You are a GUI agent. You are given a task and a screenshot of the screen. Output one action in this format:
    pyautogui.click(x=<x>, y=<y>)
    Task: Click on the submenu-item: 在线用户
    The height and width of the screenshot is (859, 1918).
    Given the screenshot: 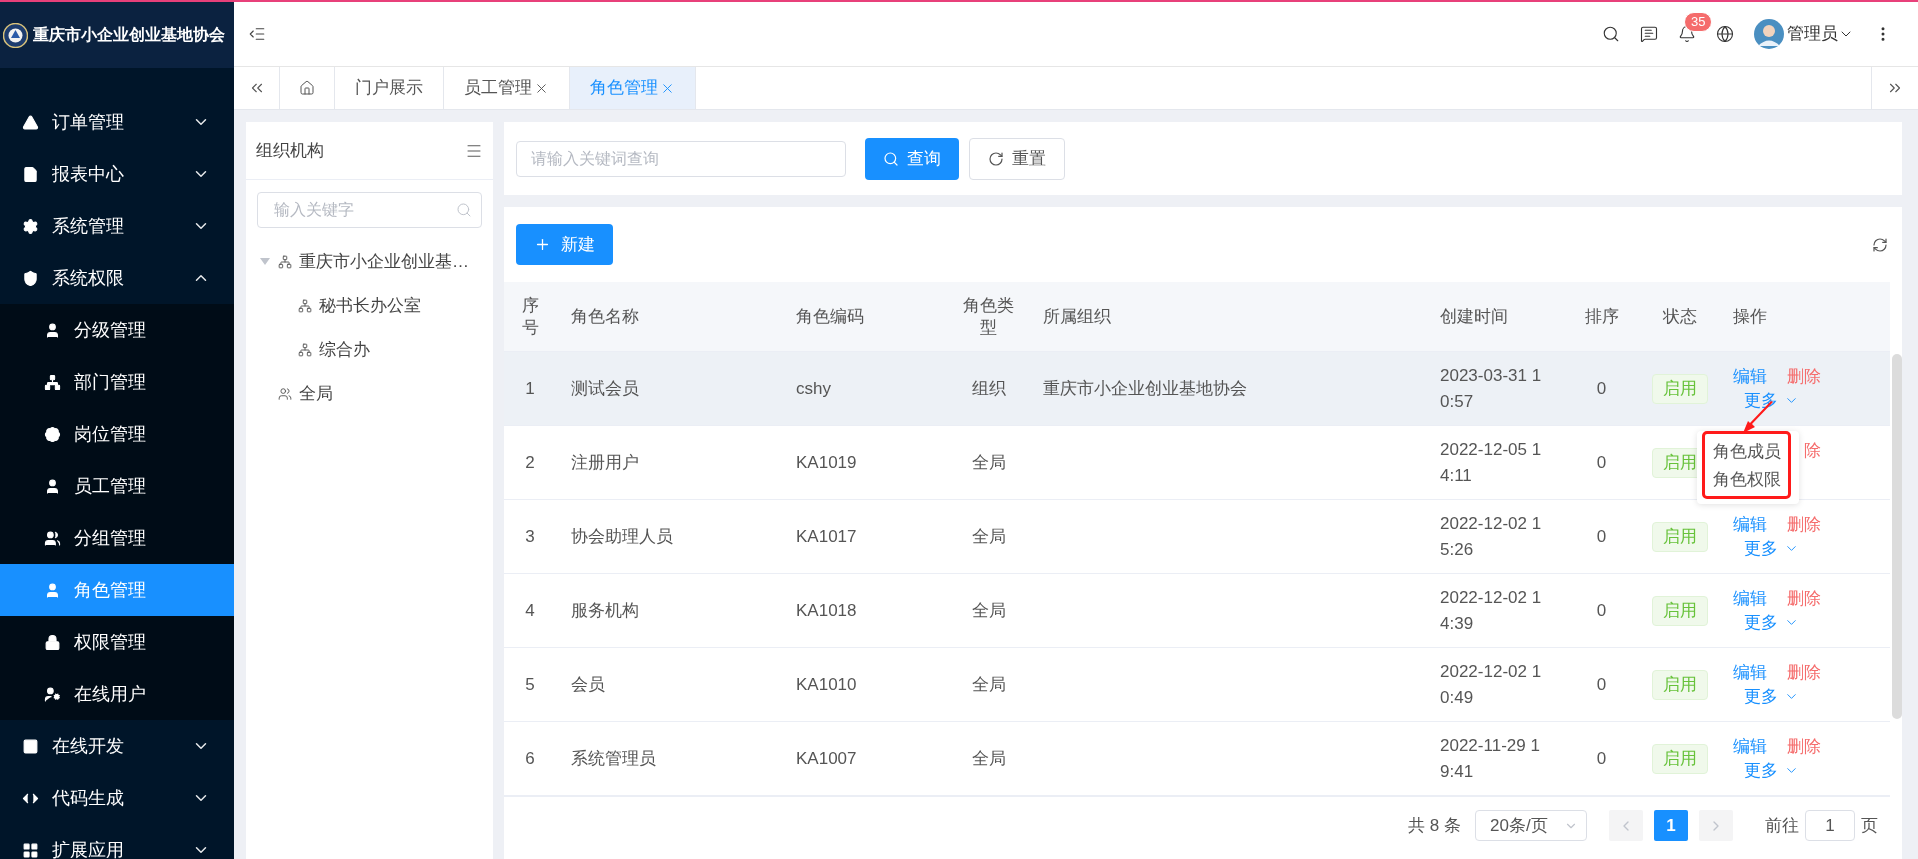 What is the action you would take?
    pyautogui.click(x=117, y=694)
    